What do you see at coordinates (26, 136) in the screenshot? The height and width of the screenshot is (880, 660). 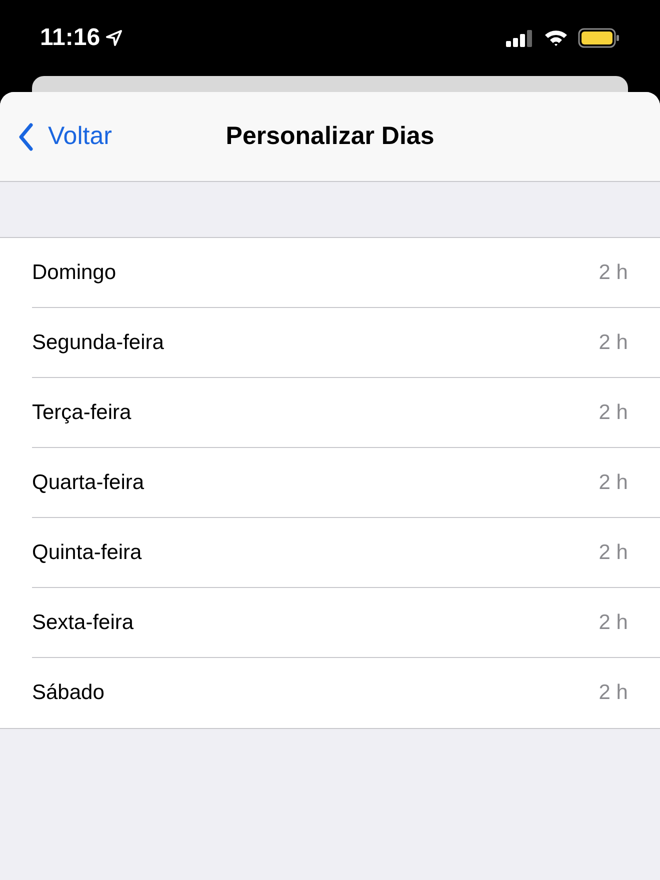 I see `chevron-left-icon` at bounding box center [26, 136].